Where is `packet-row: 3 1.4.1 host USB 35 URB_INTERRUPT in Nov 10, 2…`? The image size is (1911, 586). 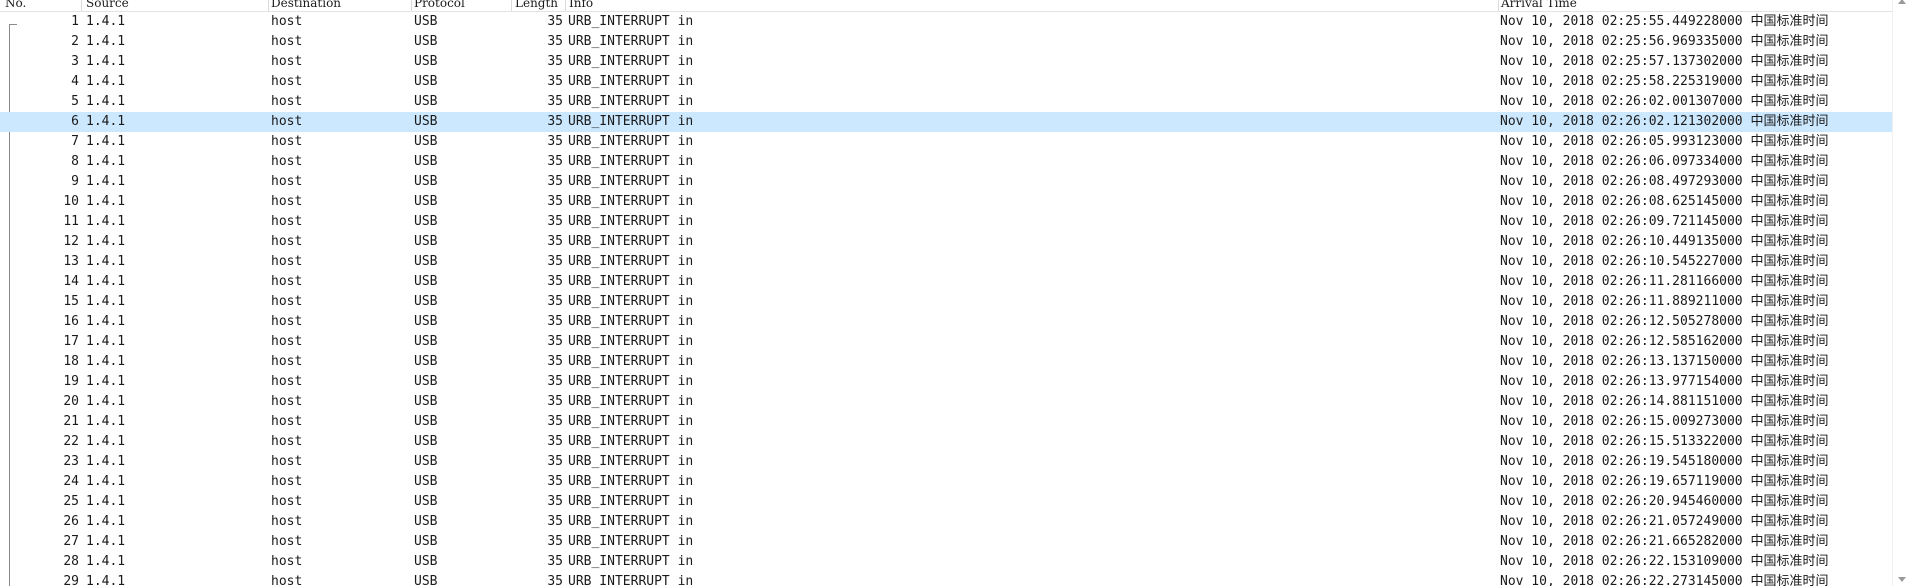 packet-row: 3 1.4.1 host USB 35 URB_INTERRUPT in Nov 10, 2… is located at coordinates (946, 62).